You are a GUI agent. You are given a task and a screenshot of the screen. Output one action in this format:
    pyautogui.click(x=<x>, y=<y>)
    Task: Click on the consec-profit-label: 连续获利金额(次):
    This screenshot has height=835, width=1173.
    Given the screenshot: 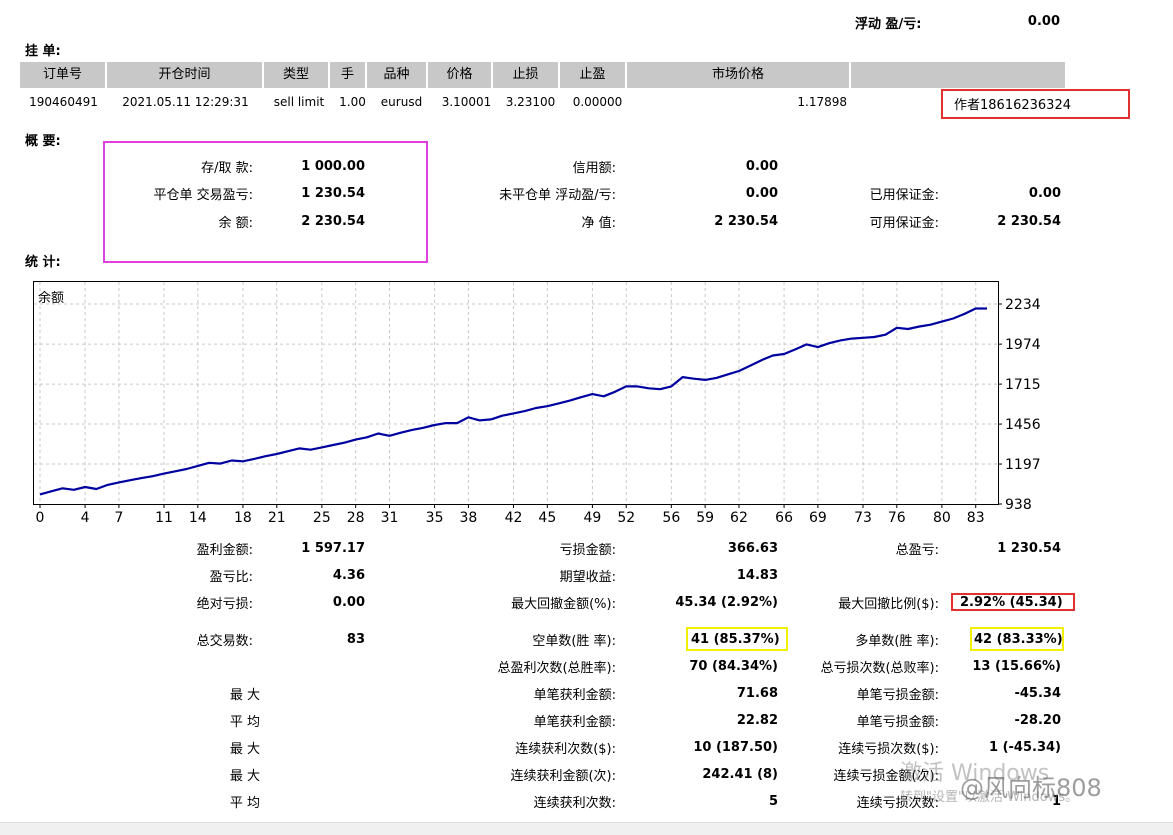 What is the action you would take?
    pyautogui.click(x=563, y=776)
    